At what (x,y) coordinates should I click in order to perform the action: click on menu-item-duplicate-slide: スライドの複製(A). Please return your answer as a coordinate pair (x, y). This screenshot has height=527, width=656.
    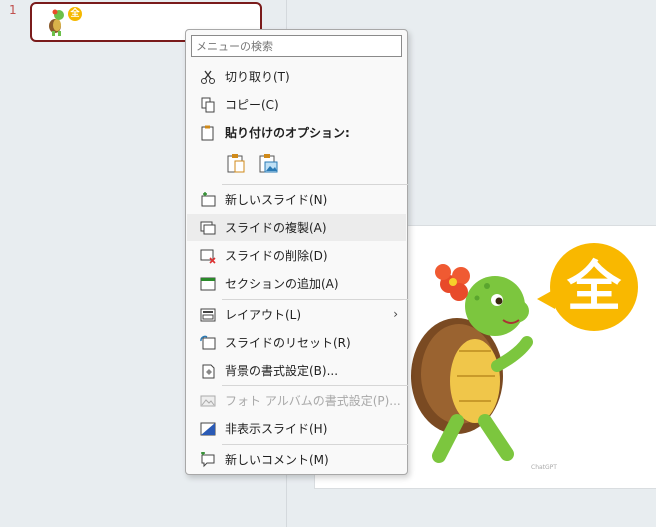
    Looking at the image, I should click on (296, 227).